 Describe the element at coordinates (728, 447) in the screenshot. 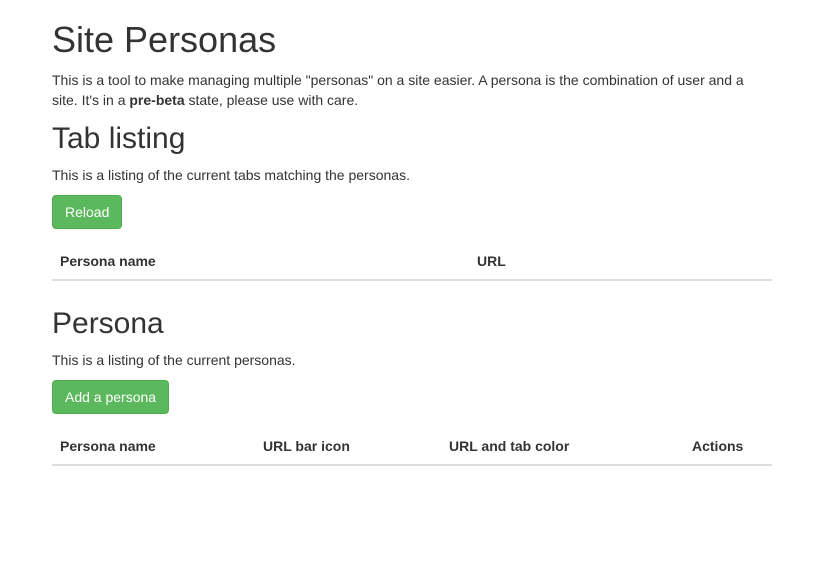

I see `column-header-actions: Actions` at that location.